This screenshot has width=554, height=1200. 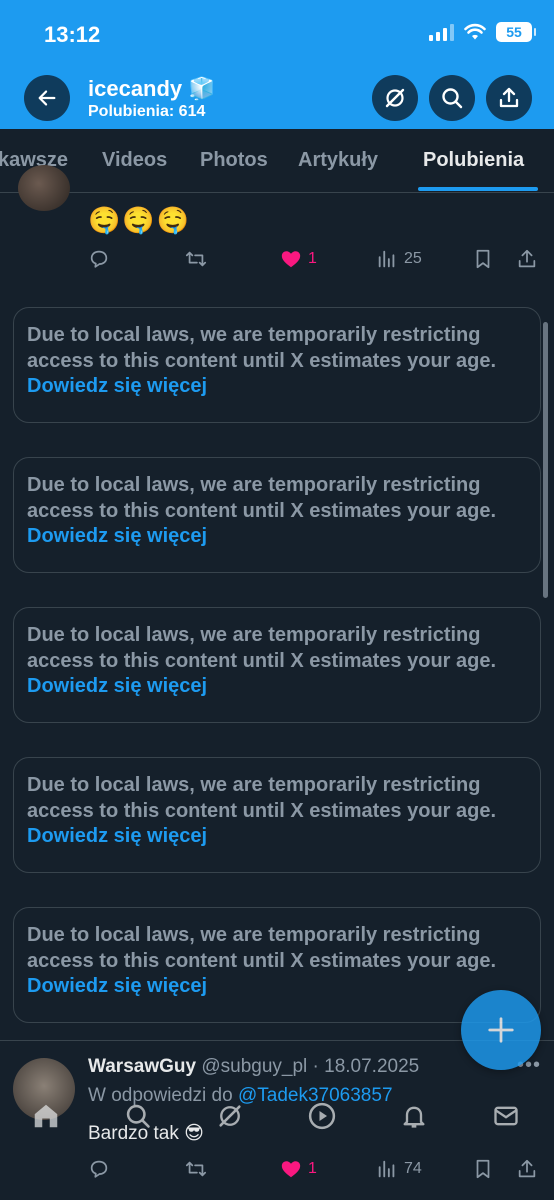 I want to click on nav-grok, so click(x=230, y=1116).